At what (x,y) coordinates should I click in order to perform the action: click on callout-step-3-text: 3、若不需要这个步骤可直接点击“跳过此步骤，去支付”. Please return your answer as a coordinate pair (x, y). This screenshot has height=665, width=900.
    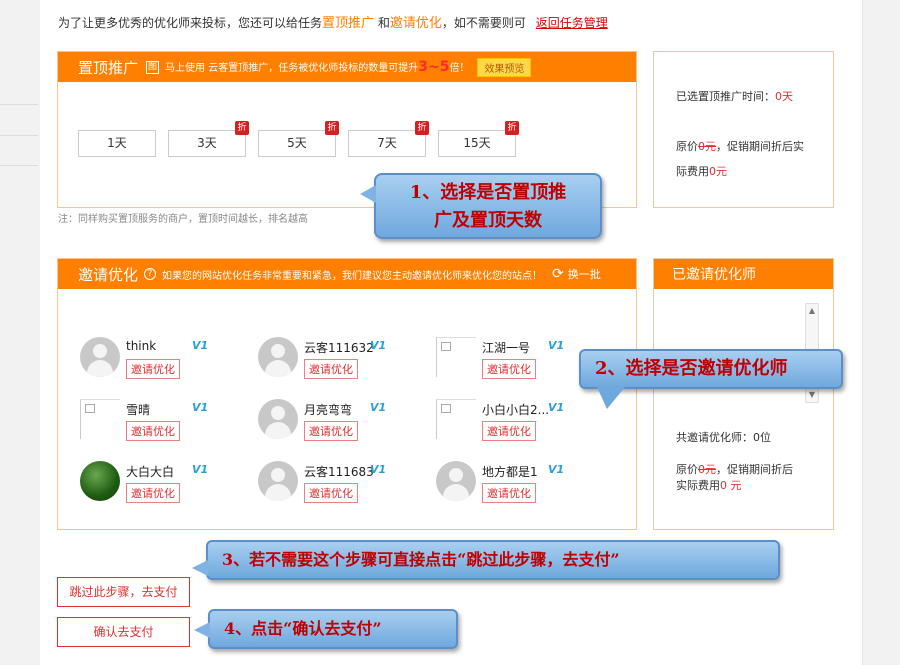
    Looking at the image, I should click on (421, 559).